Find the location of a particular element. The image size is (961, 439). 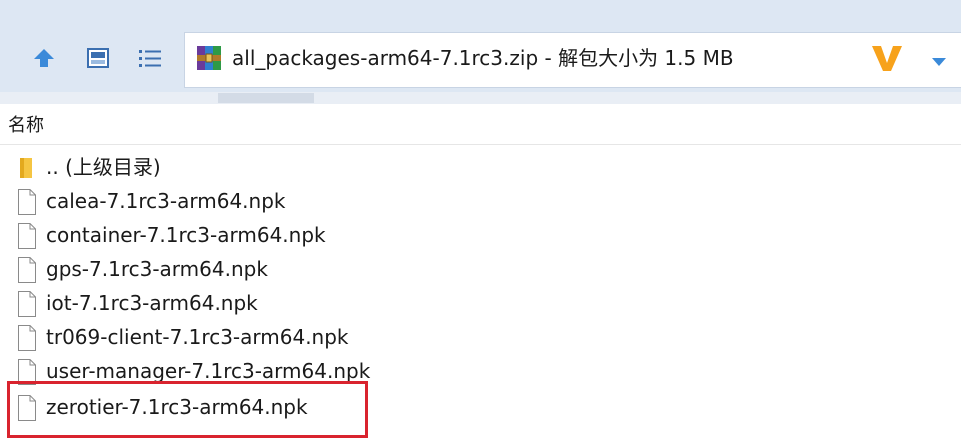

horizontal-scrollbar is located at coordinates (480, 98).